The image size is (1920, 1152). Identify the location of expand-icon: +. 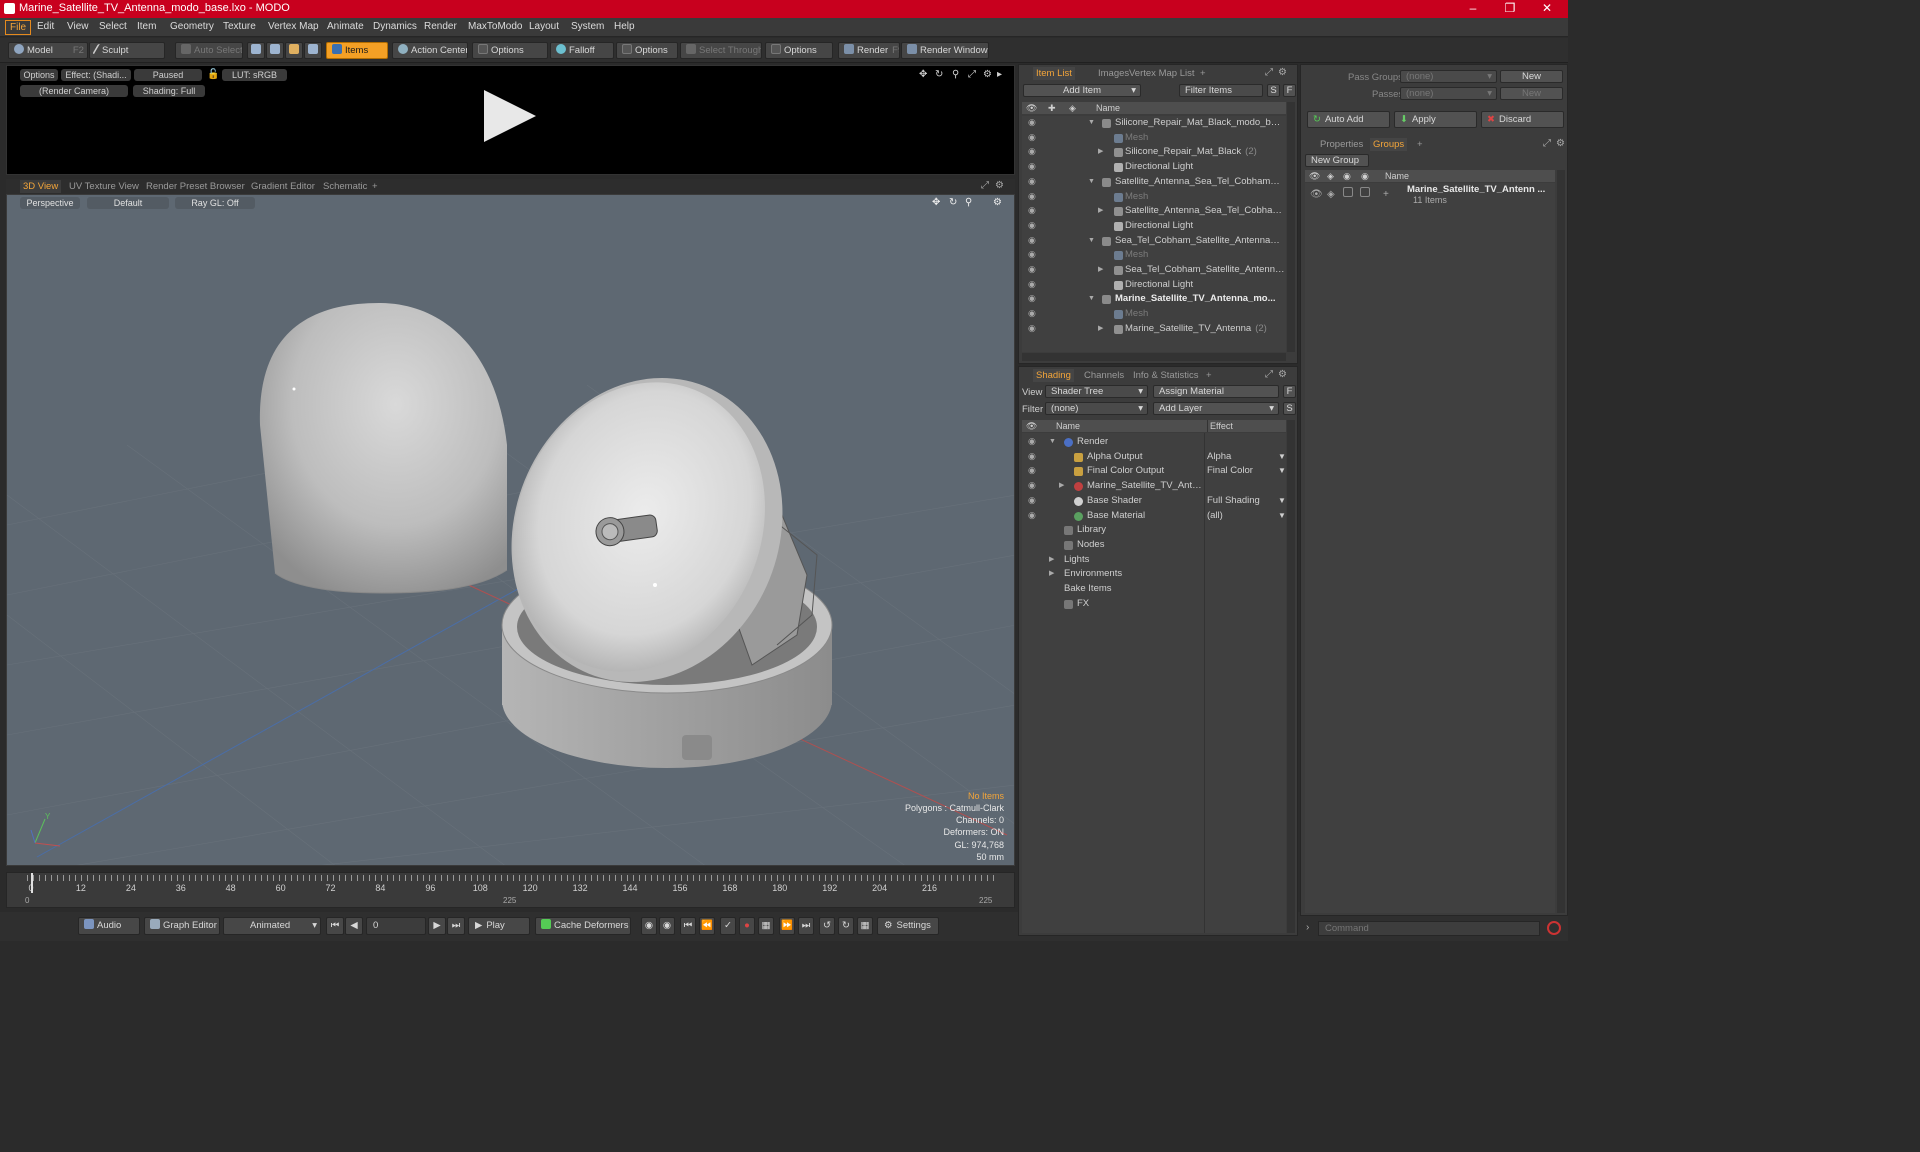
(1386, 194).